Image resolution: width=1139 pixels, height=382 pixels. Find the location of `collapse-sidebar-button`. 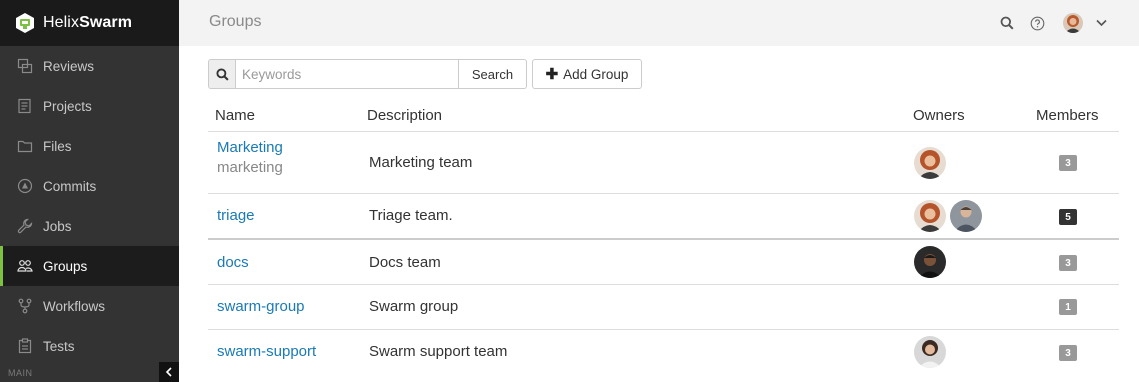

collapse-sidebar-button is located at coordinates (169, 372).